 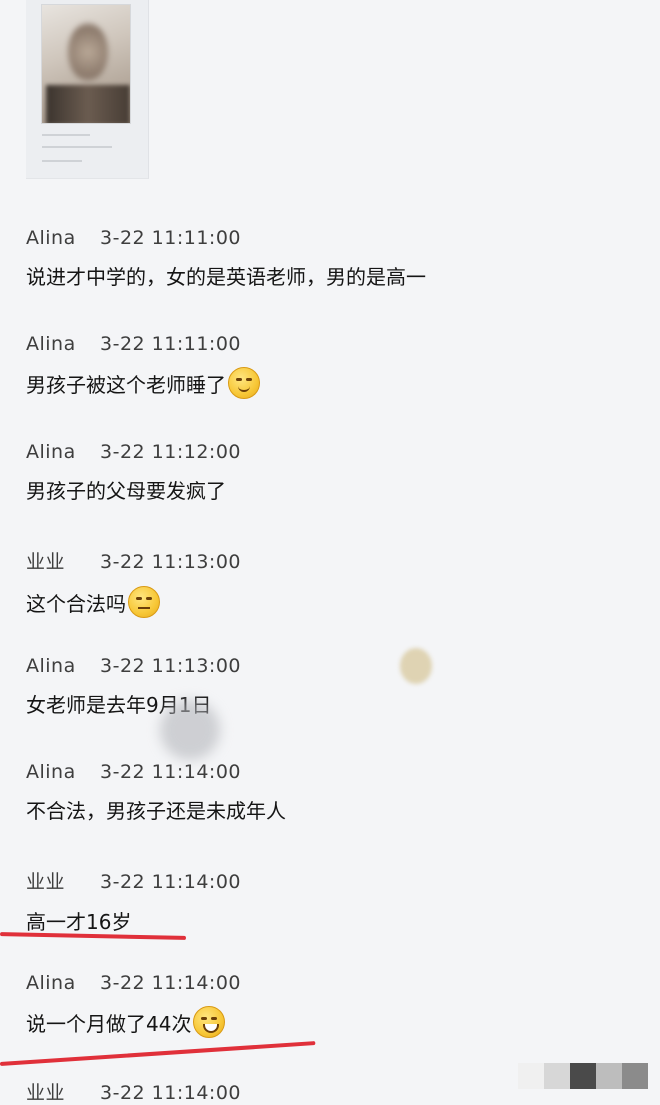 I want to click on message-text-row: 高一才16岁, so click(x=133, y=920).